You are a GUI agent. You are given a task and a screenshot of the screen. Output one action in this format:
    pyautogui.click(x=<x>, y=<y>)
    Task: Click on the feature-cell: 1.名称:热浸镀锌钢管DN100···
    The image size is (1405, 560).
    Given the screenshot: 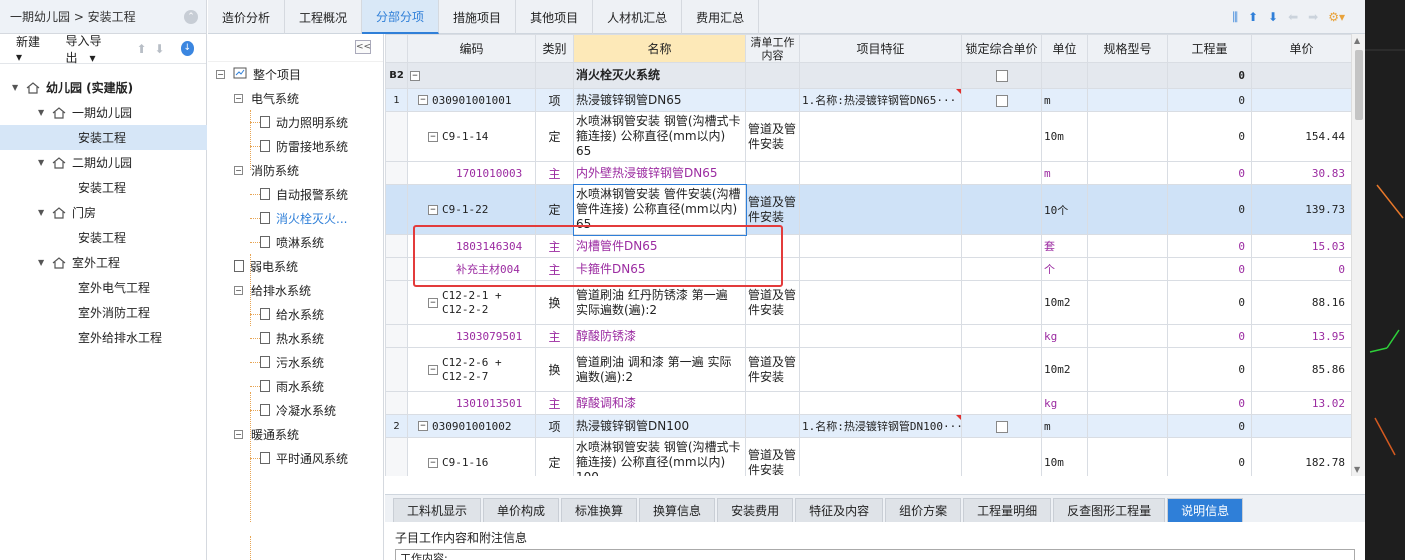 What is the action you would take?
    pyautogui.click(x=880, y=426)
    